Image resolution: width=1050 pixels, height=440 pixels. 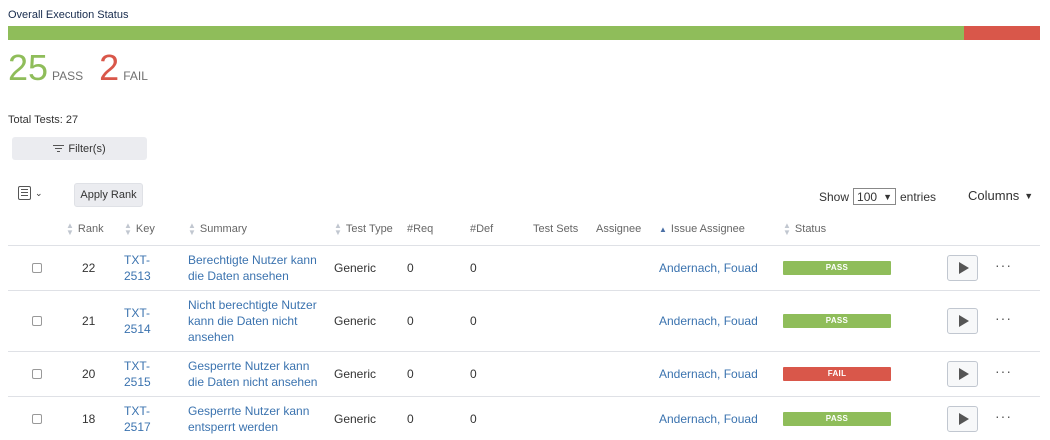 What do you see at coordinates (1017, 230) in the screenshot?
I see `actions-column-header` at bounding box center [1017, 230].